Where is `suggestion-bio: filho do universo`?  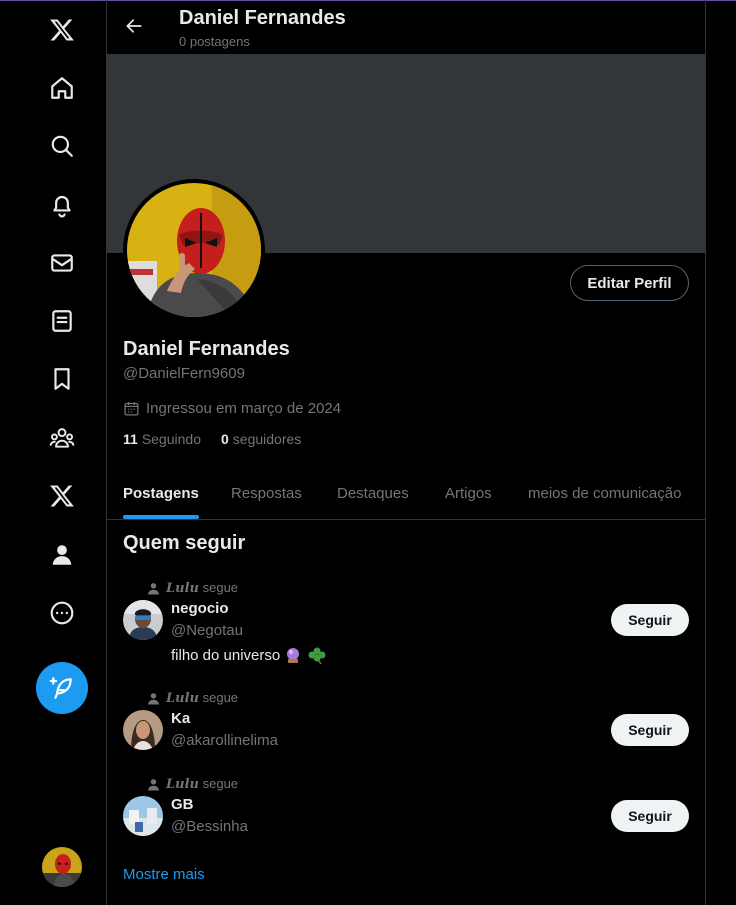 suggestion-bio: filho do universo is located at coordinates (249, 655).